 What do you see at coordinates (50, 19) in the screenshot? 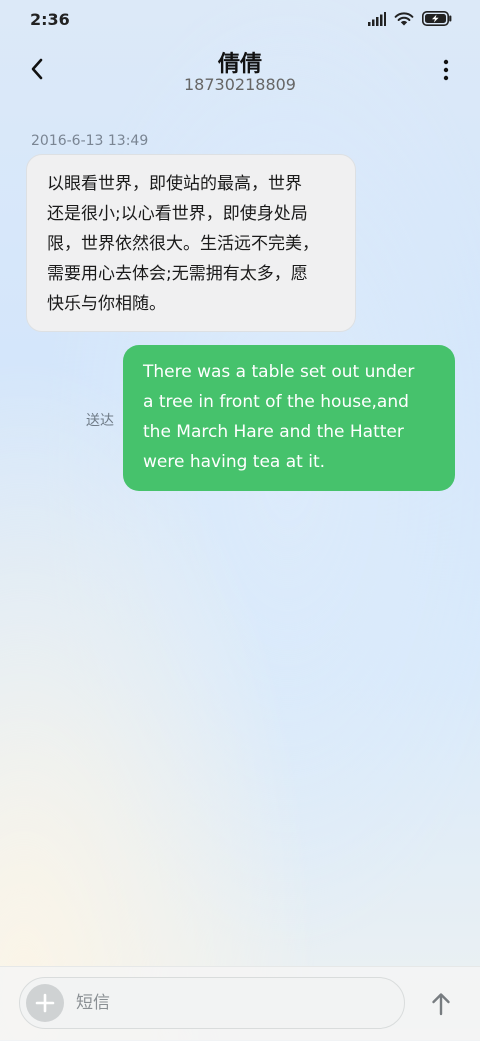
I see `status-time: 2:36` at bounding box center [50, 19].